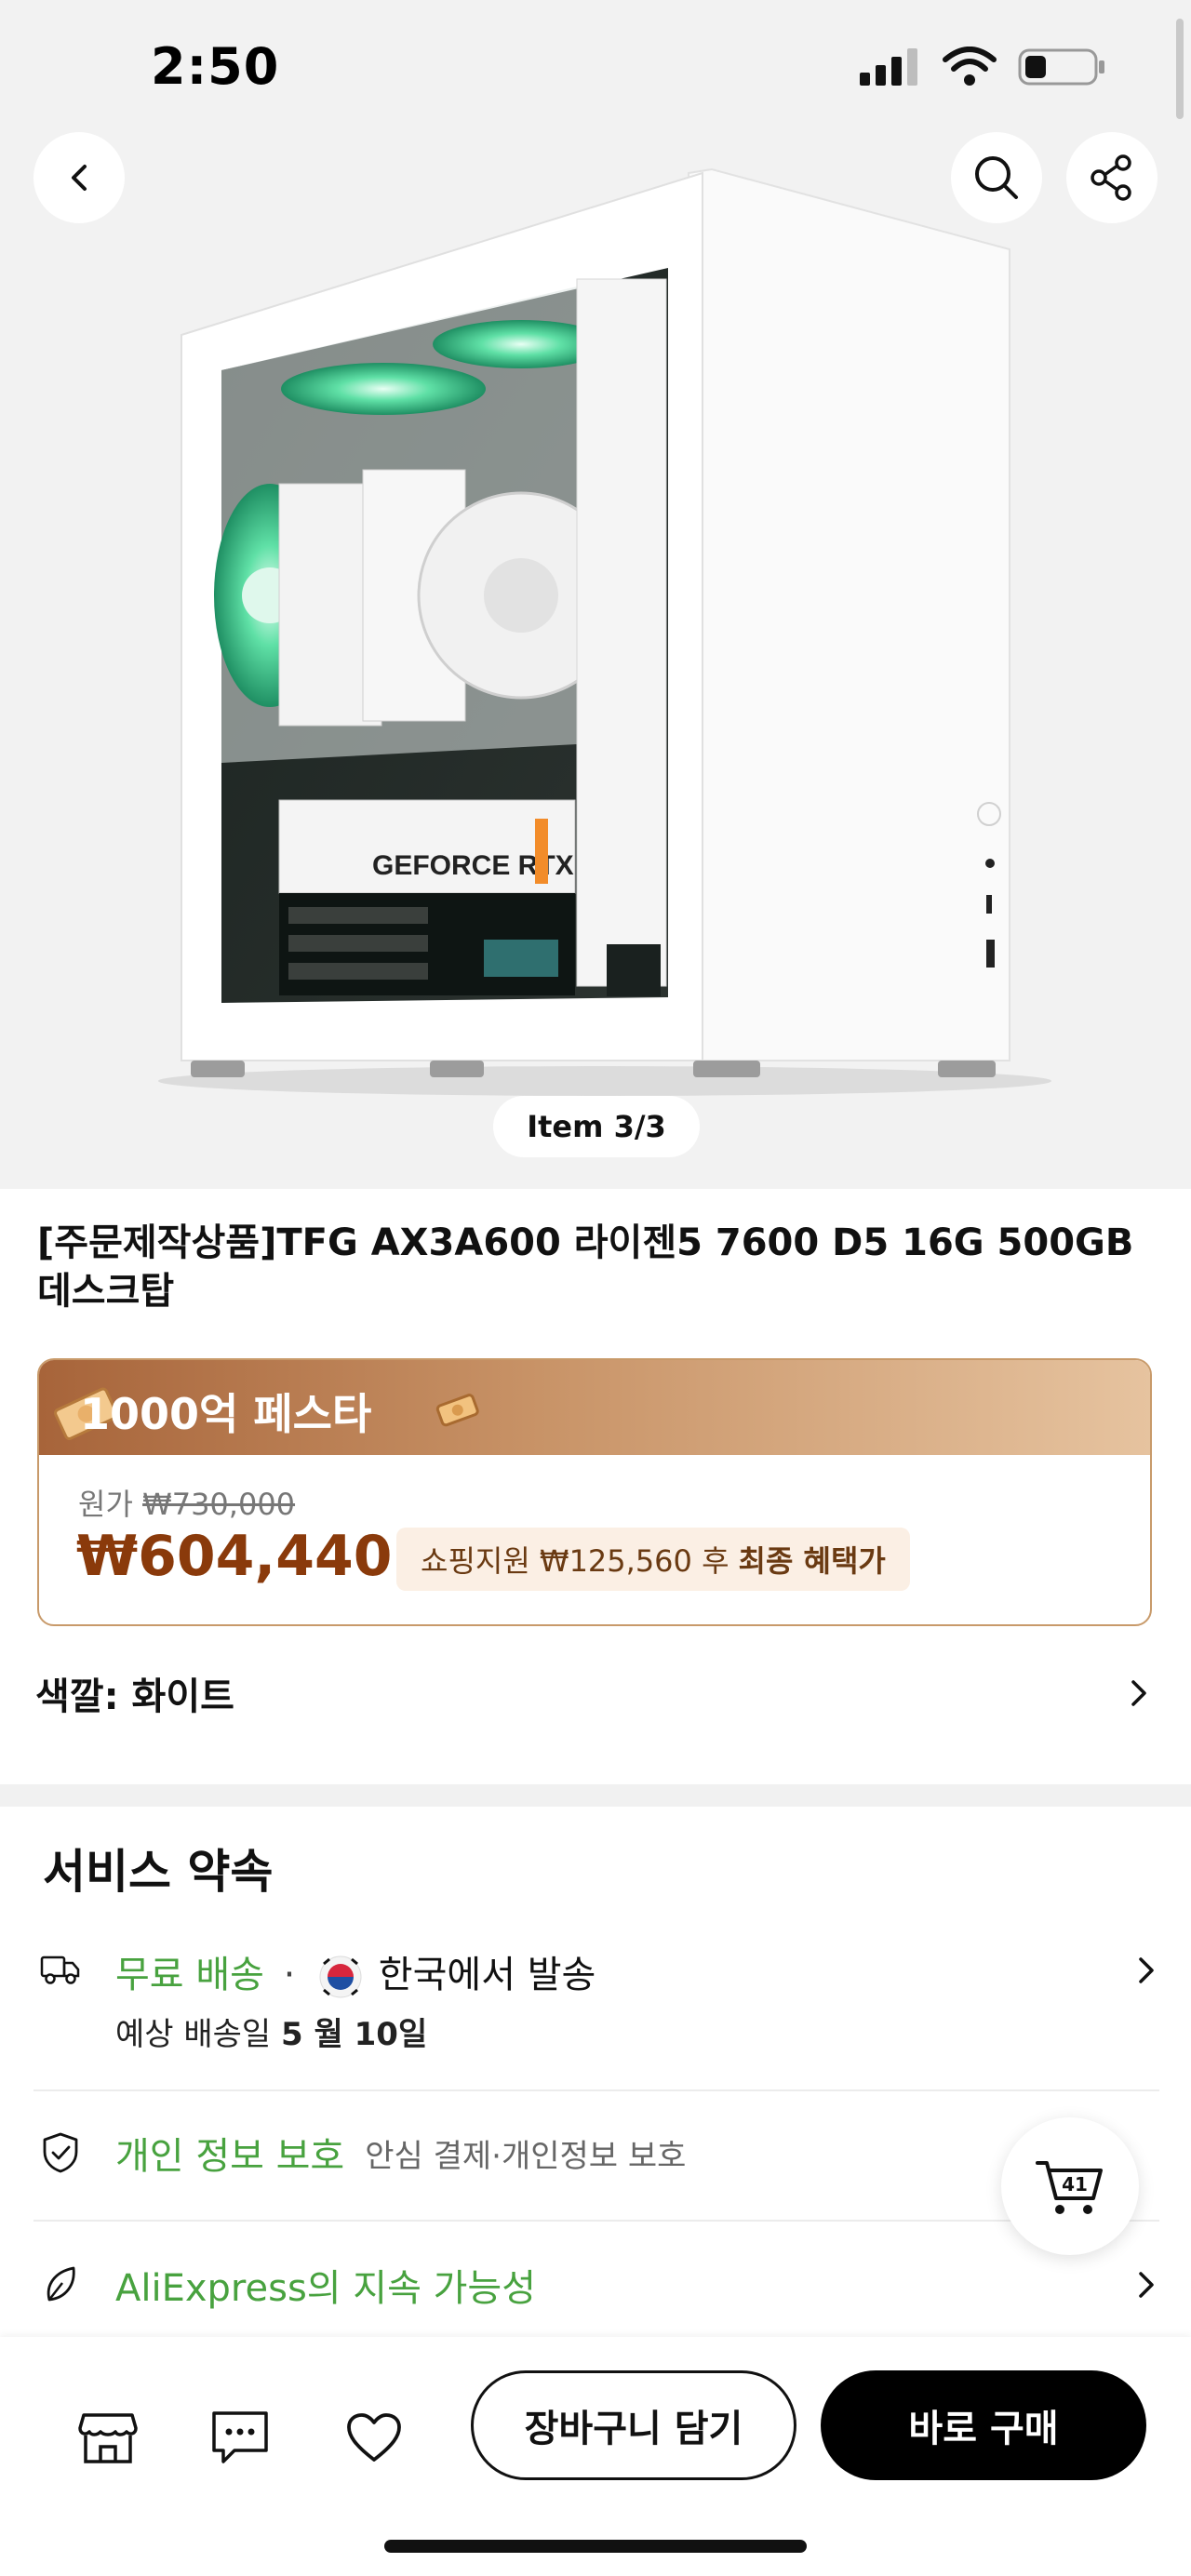  What do you see at coordinates (596, 1126) in the screenshot?
I see `image-counter: Item 3/3` at bounding box center [596, 1126].